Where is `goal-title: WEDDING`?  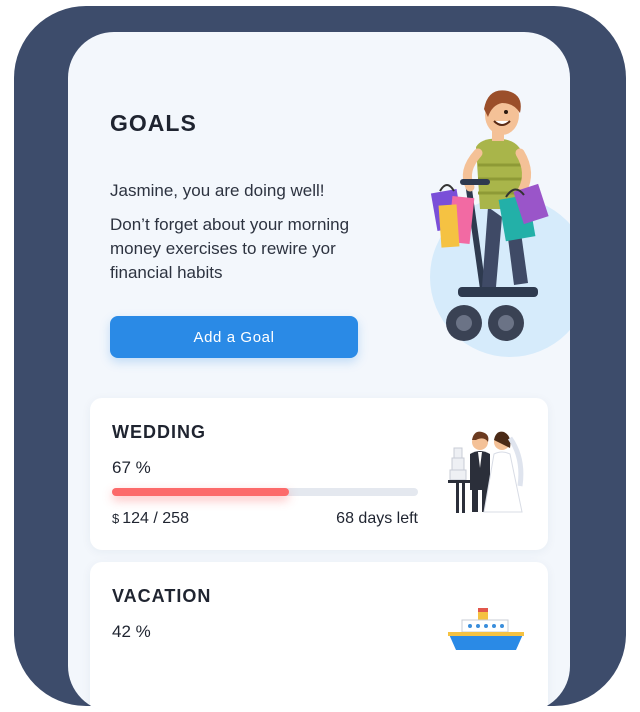
goal-title: WEDDING is located at coordinates (159, 432).